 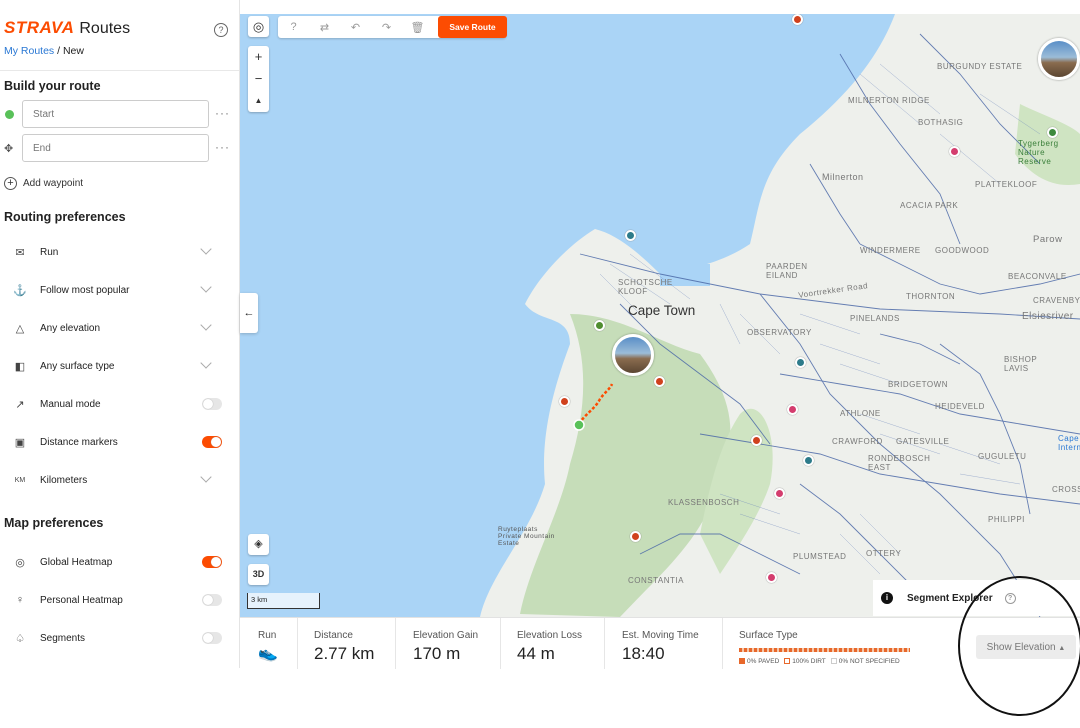 What do you see at coordinates (333, 635) in the screenshot?
I see `distance-label: Distance` at bounding box center [333, 635].